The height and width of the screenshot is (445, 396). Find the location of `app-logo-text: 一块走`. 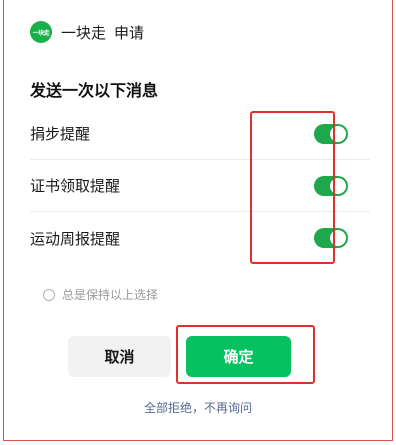

app-logo-text: 一块走 is located at coordinates (41, 33).